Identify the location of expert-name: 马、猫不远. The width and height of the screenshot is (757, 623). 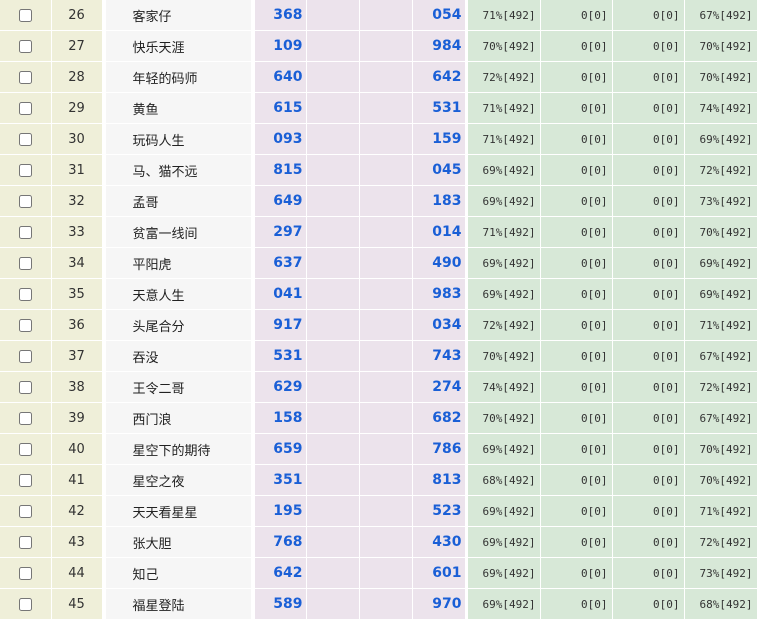
(178, 170).